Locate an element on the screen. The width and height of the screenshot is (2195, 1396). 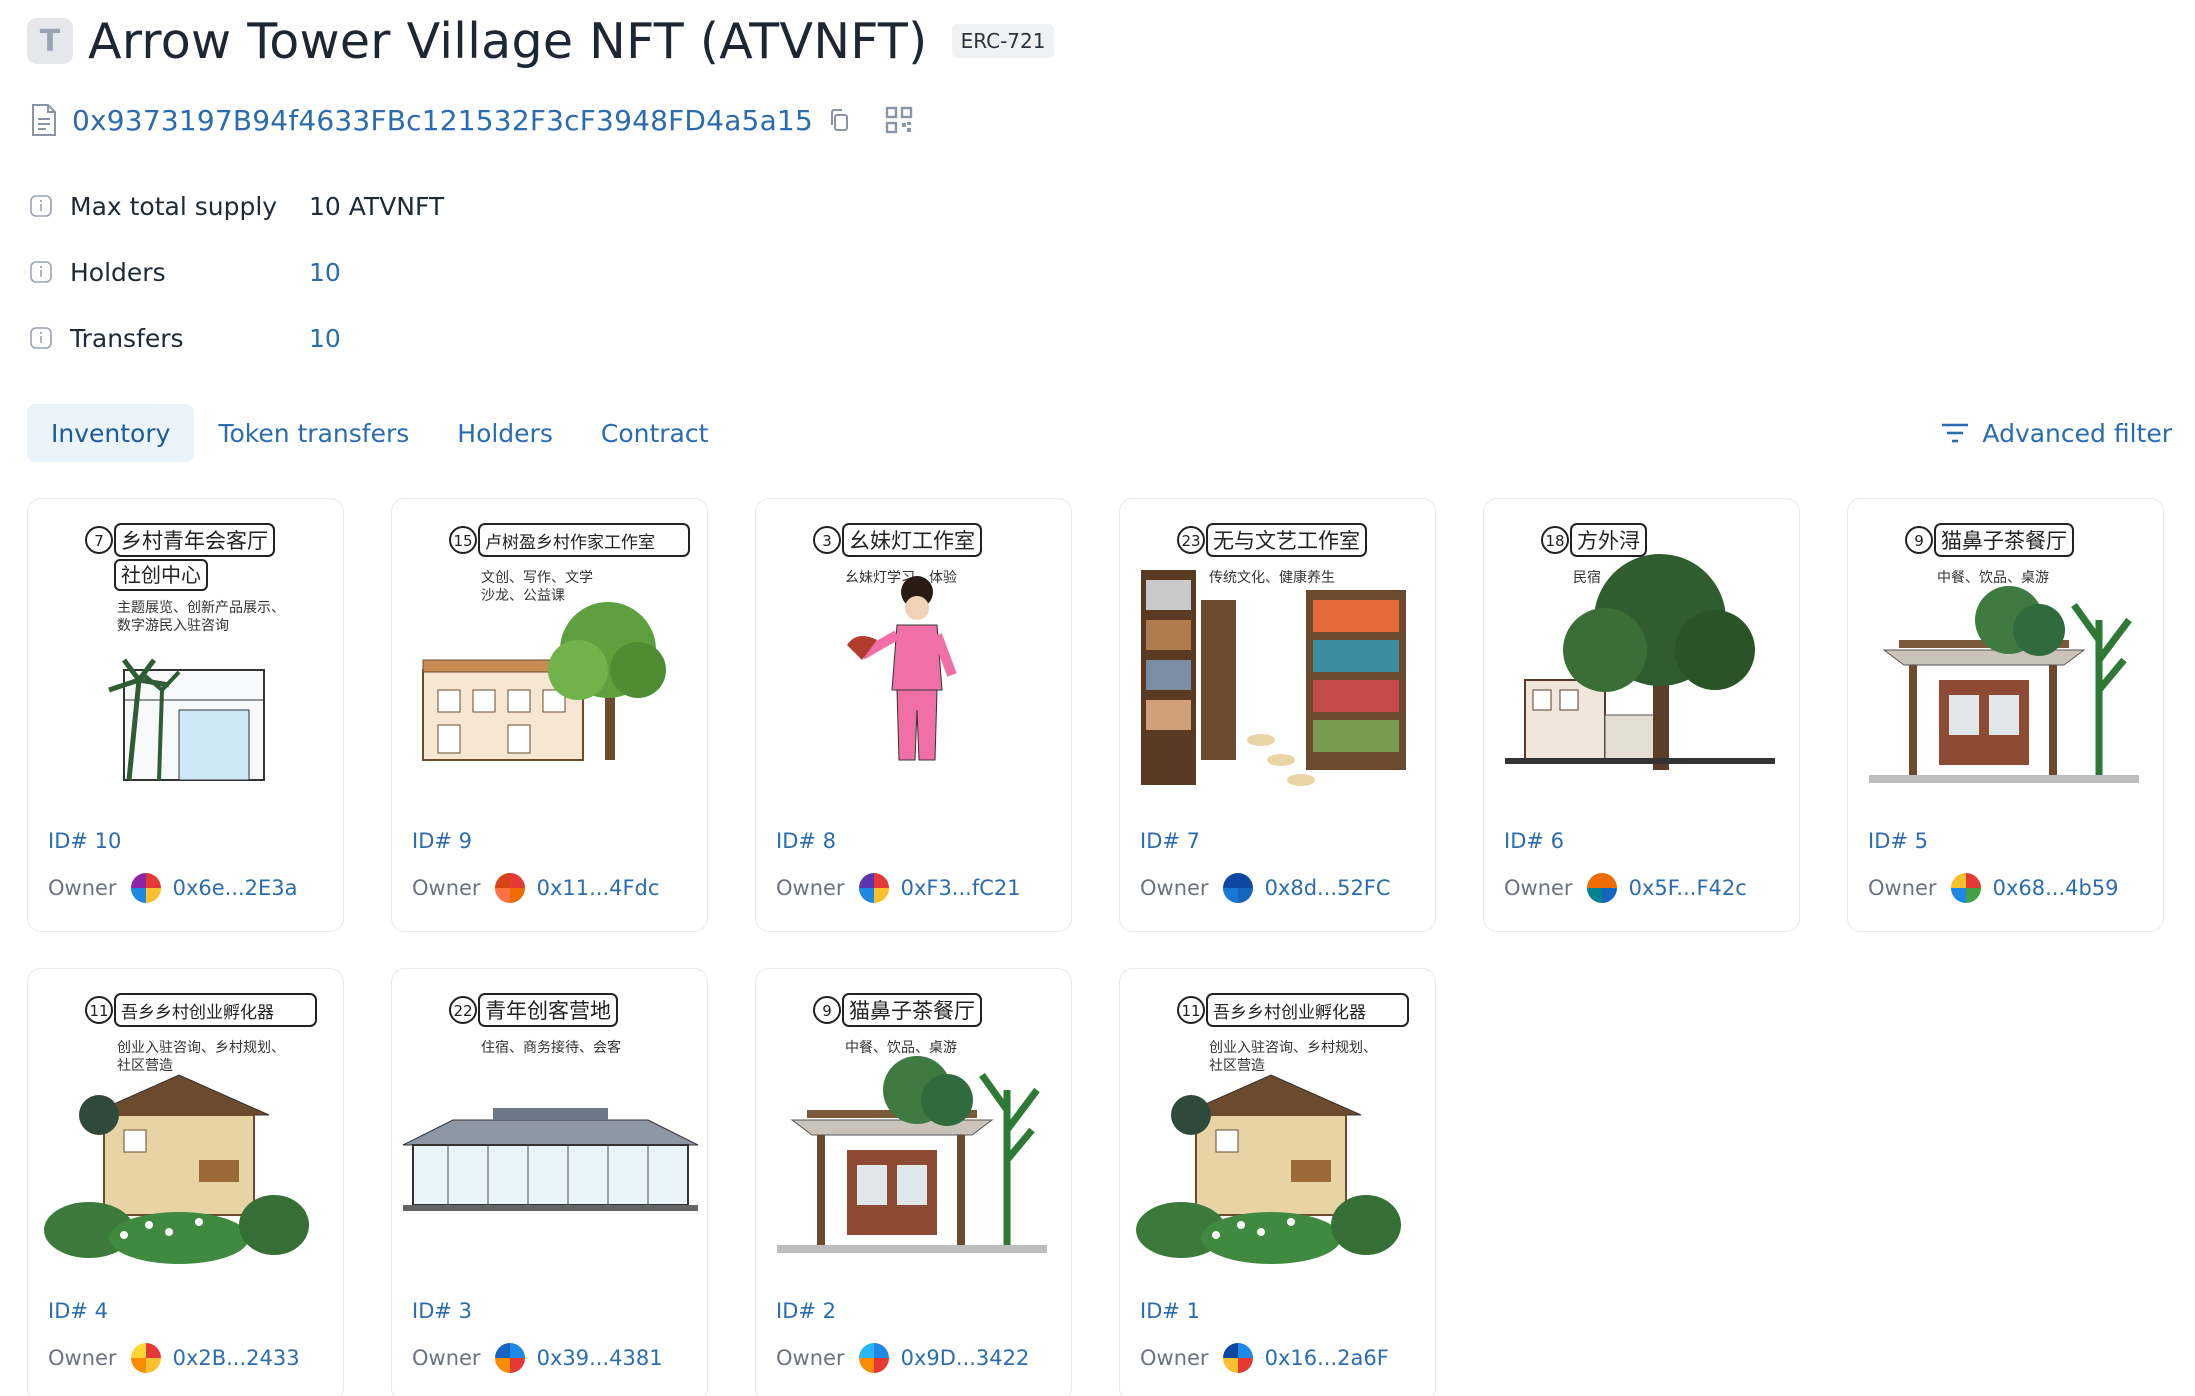
nft-card: 9 猫鼻子茶餐厅 中餐、饮品、桌游 ID# 2 Owner 0x9D...3422 is located at coordinates (913, 1182).